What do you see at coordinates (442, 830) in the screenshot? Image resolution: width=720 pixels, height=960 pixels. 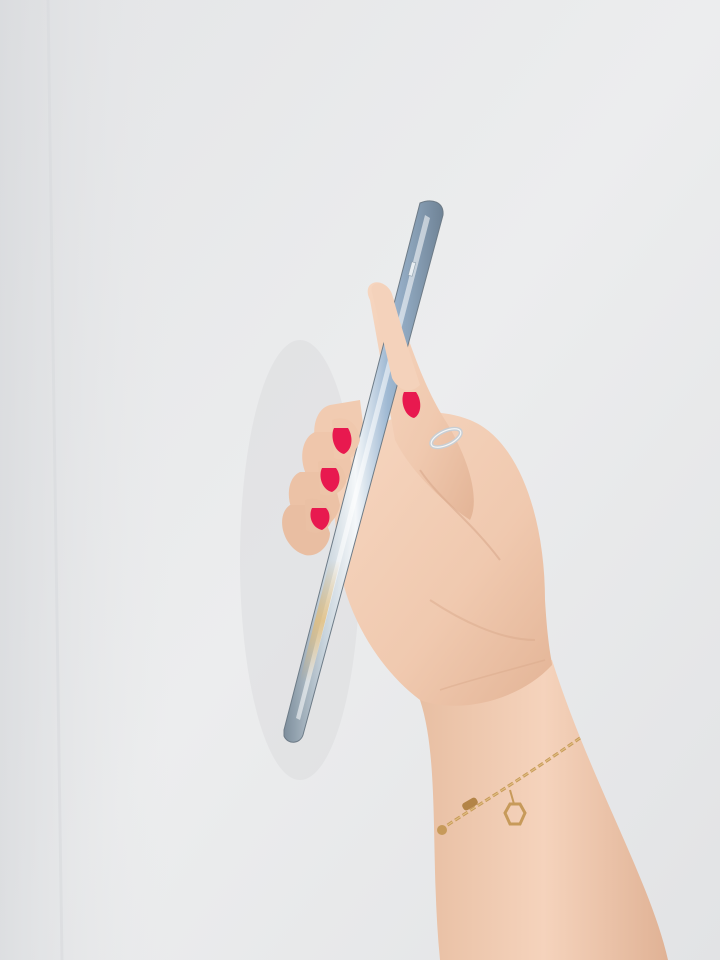 I see `bracelet-clasp` at bounding box center [442, 830].